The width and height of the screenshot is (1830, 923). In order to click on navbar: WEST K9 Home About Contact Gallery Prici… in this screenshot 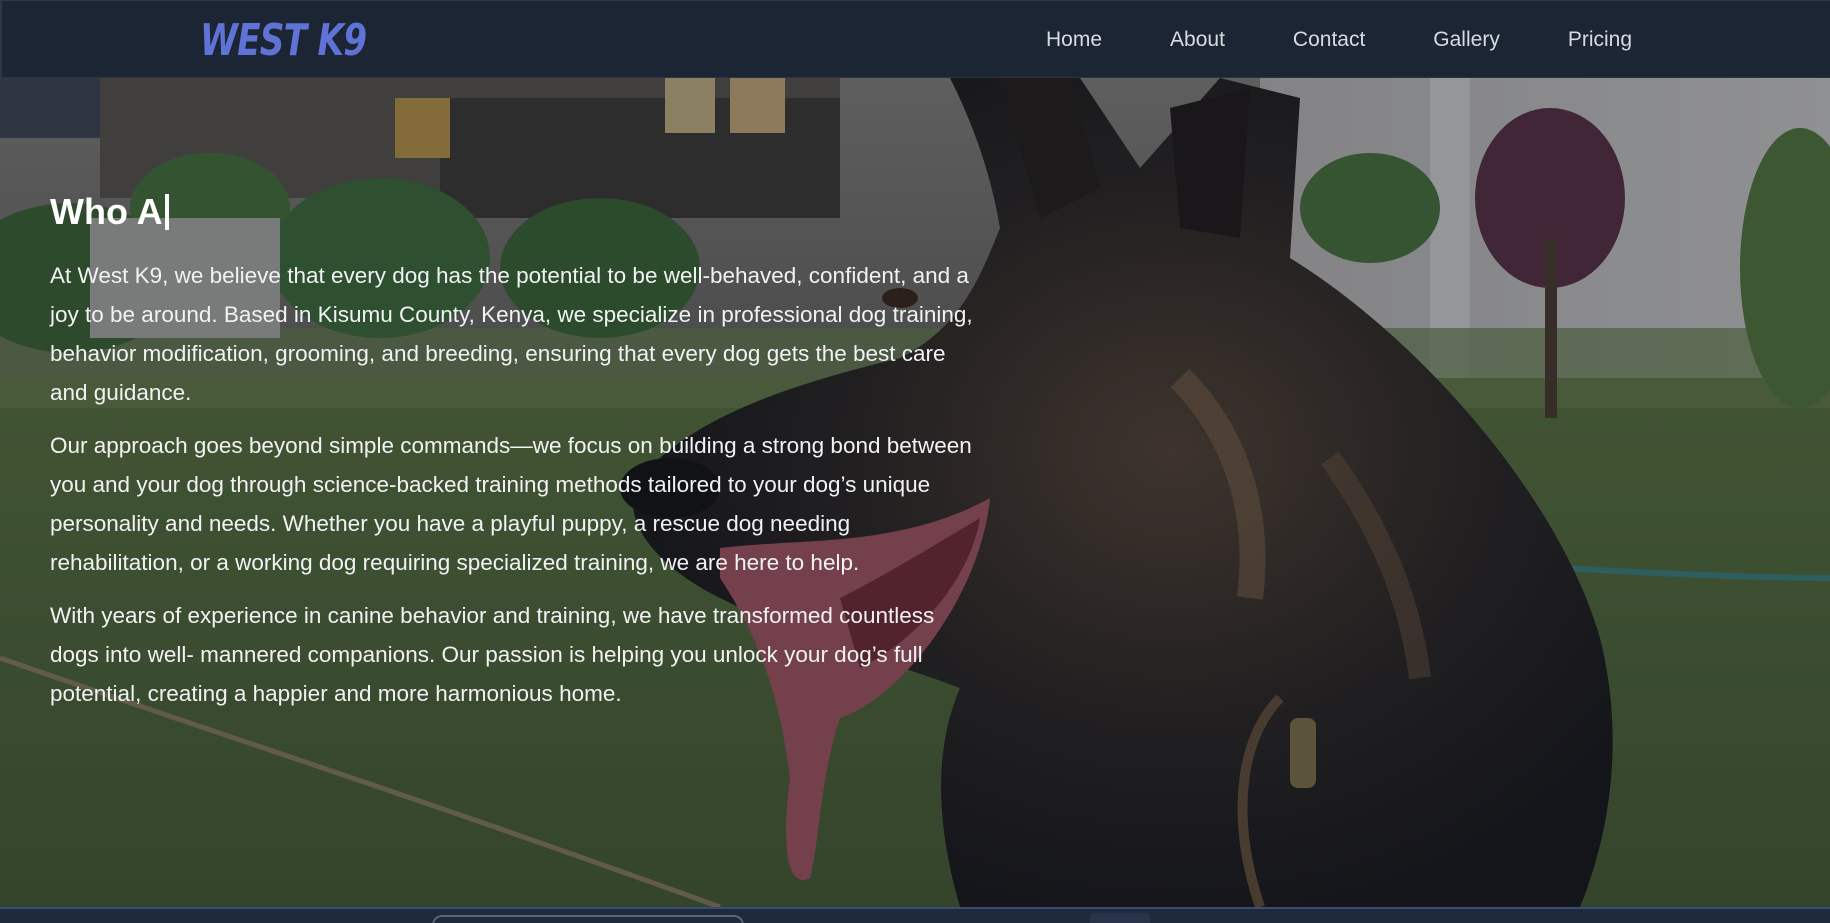, I will do `click(915, 39)`.